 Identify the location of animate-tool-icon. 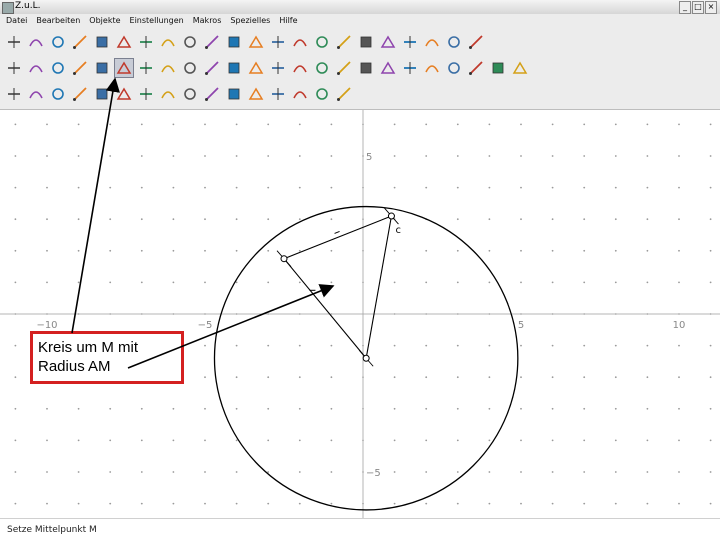
(300, 42).